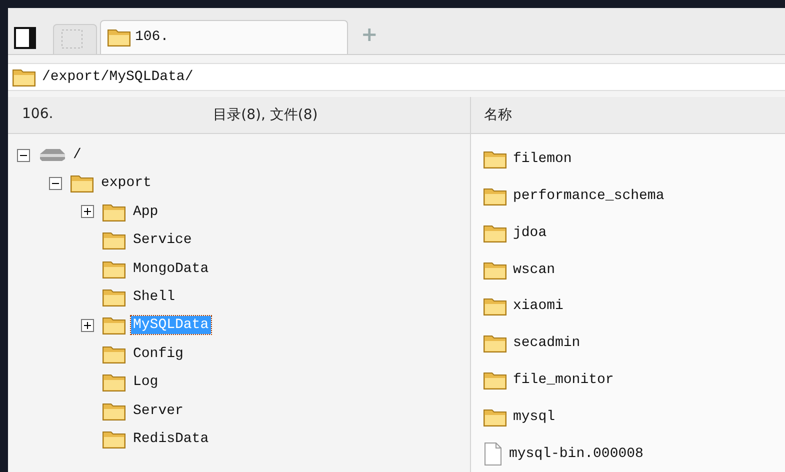 Image resolution: width=785 pixels, height=472 pixels. What do you see at coordinates (563, 380) in the screenshot?
I see `file-name: file_monitor` at bounding box center [563, 380].